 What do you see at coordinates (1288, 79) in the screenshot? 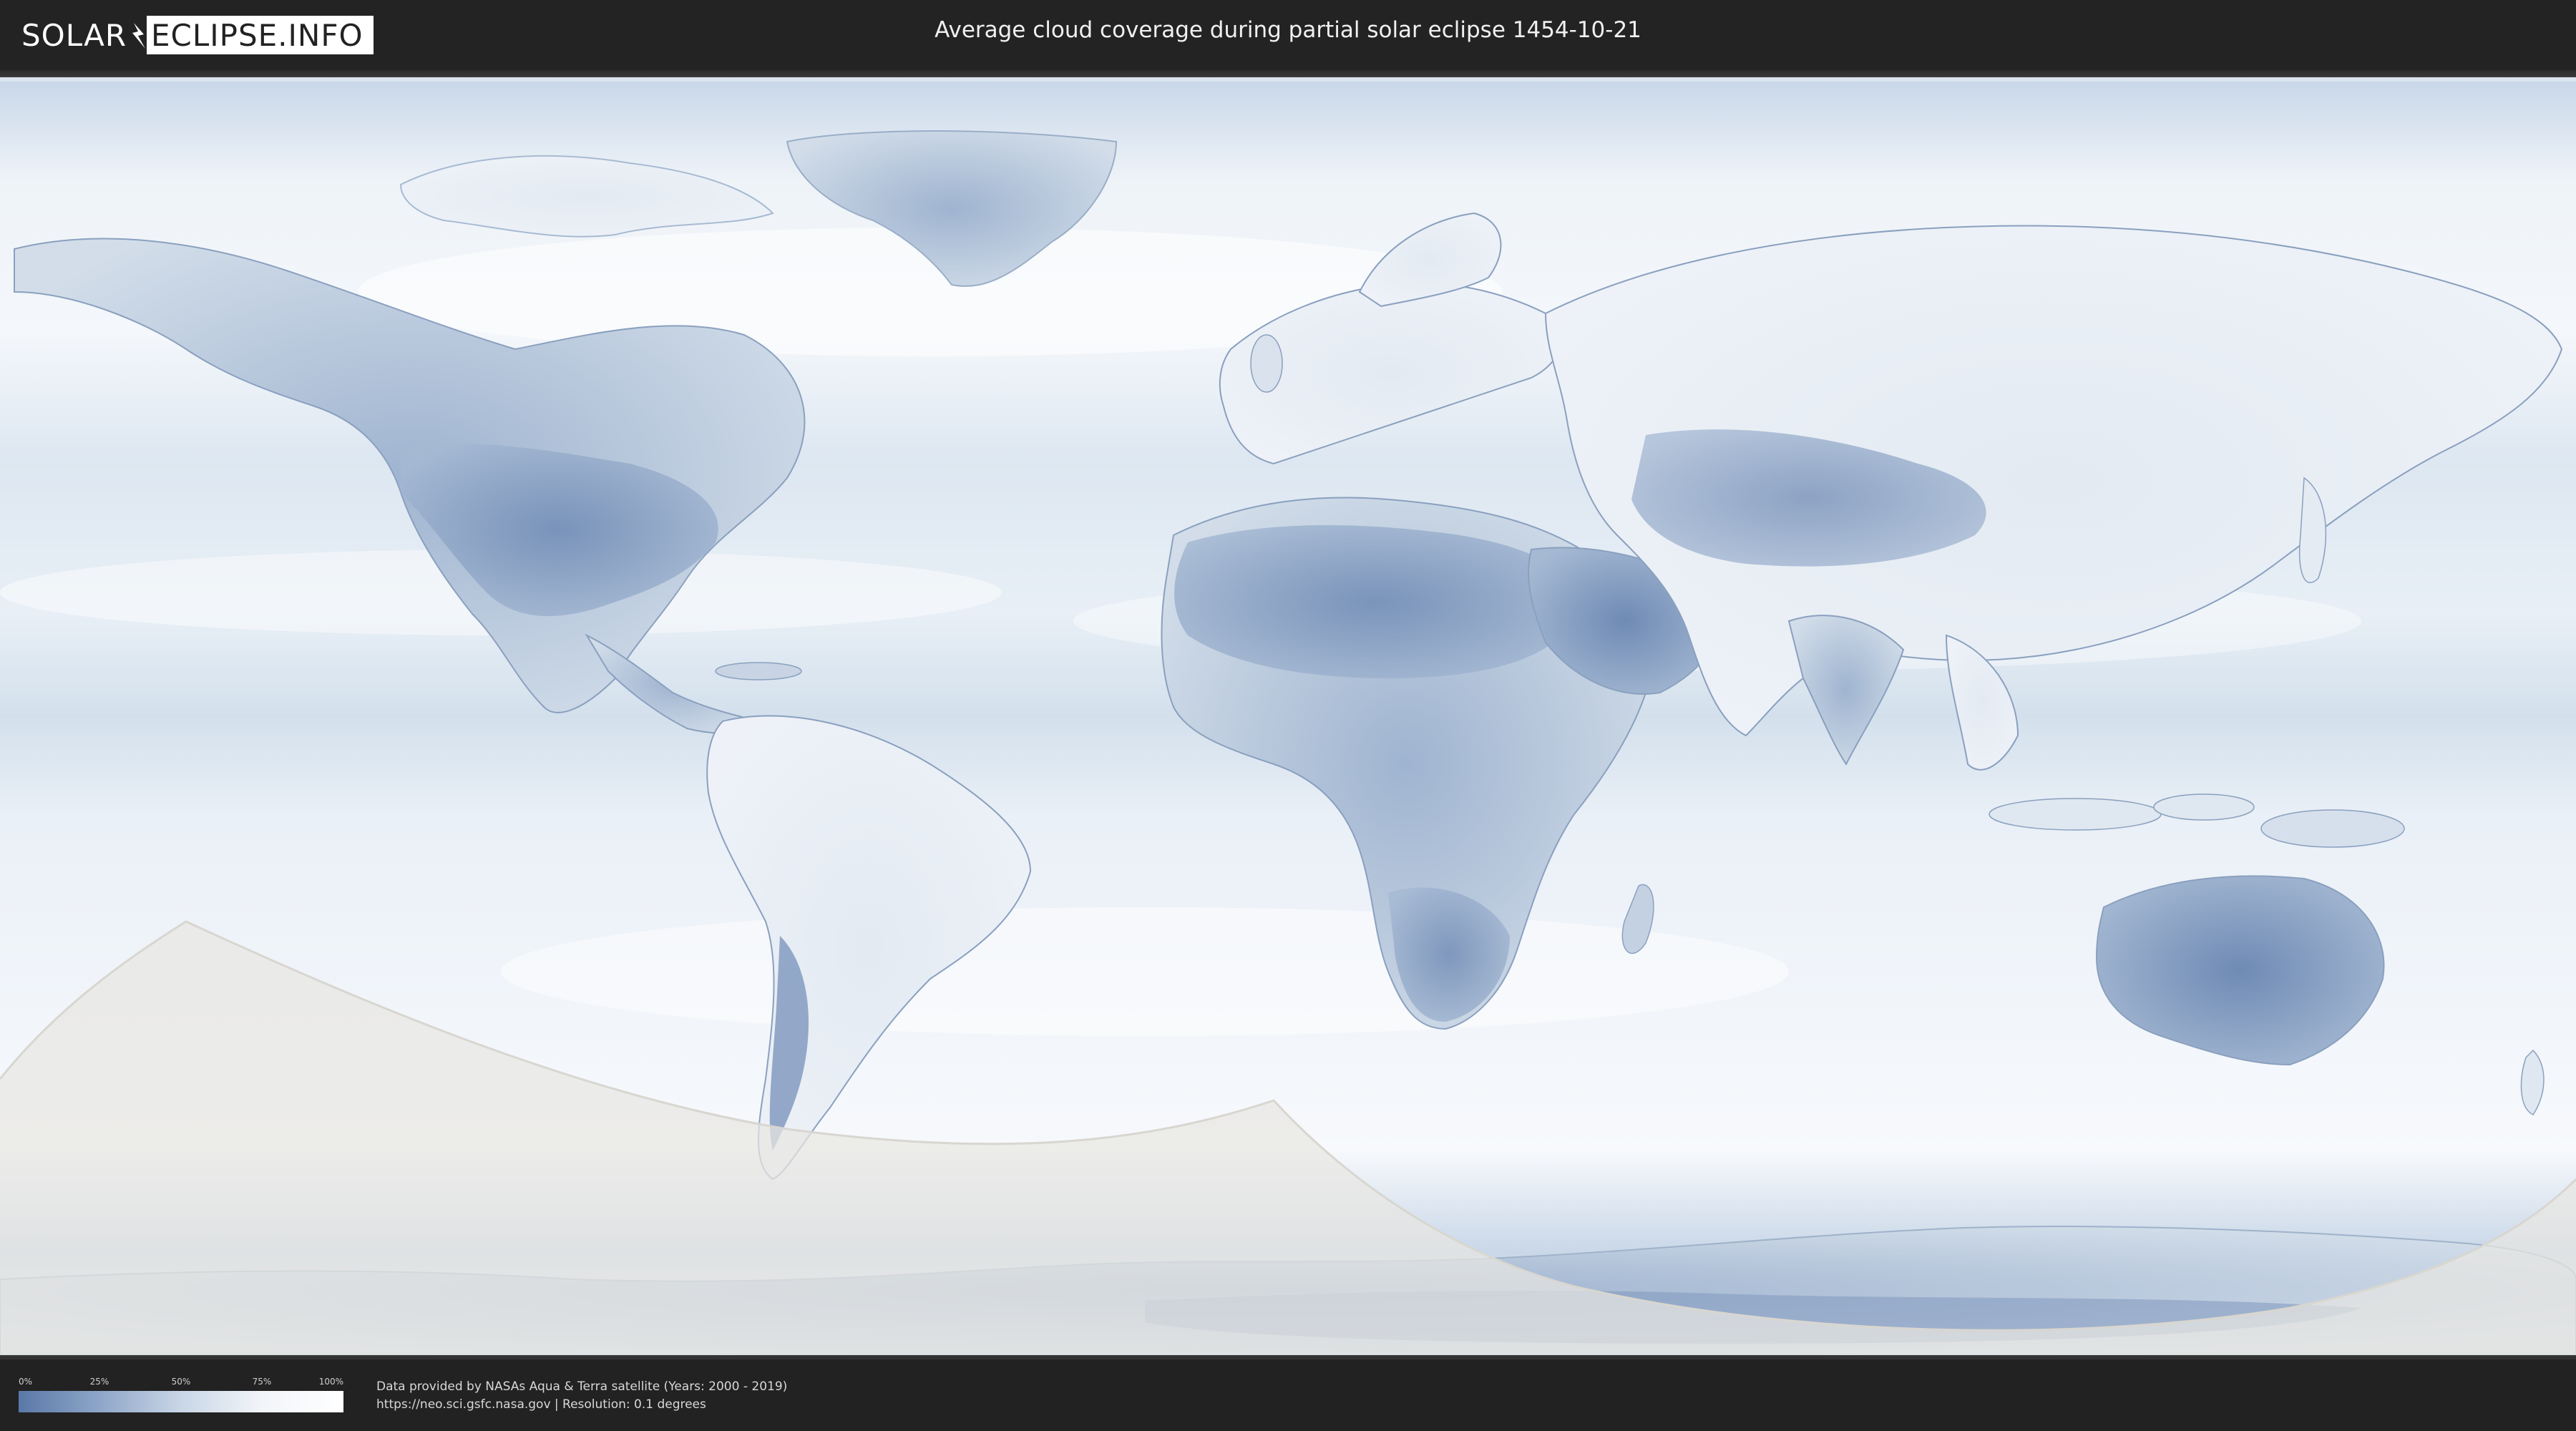
I see `map-top-edge` at bounding box center [1288, 79].